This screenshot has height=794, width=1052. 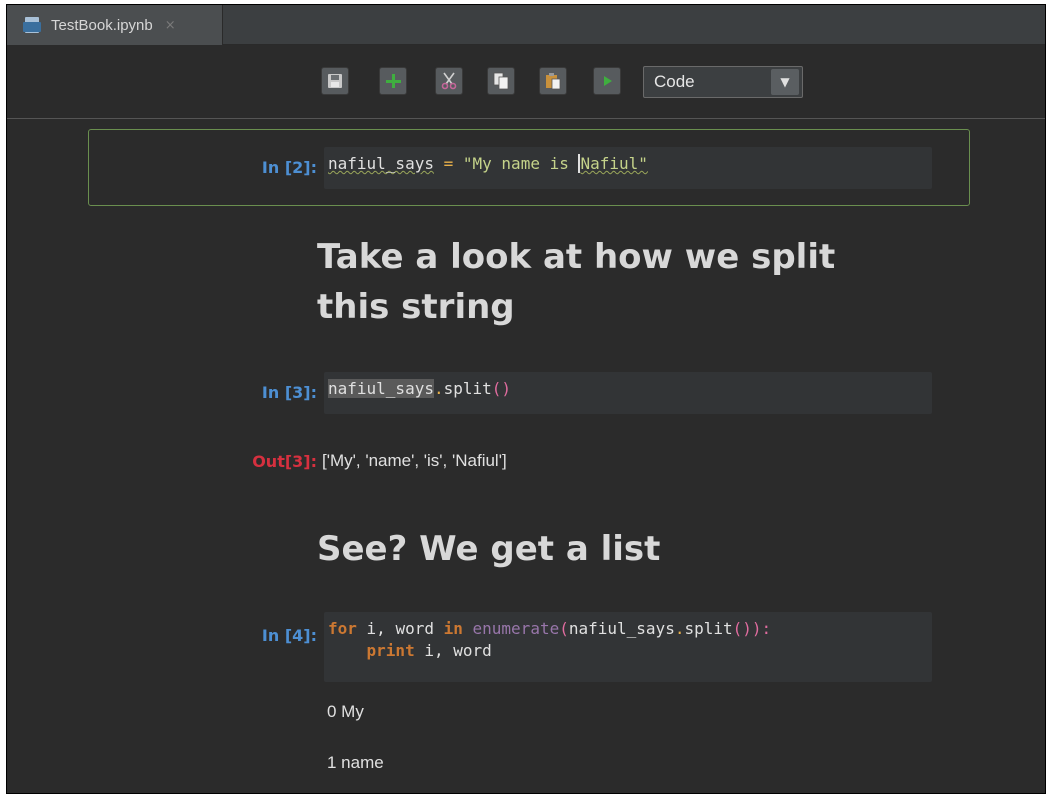 I want to click on cell-output-line: 0 My, so click(x=345, y=711).